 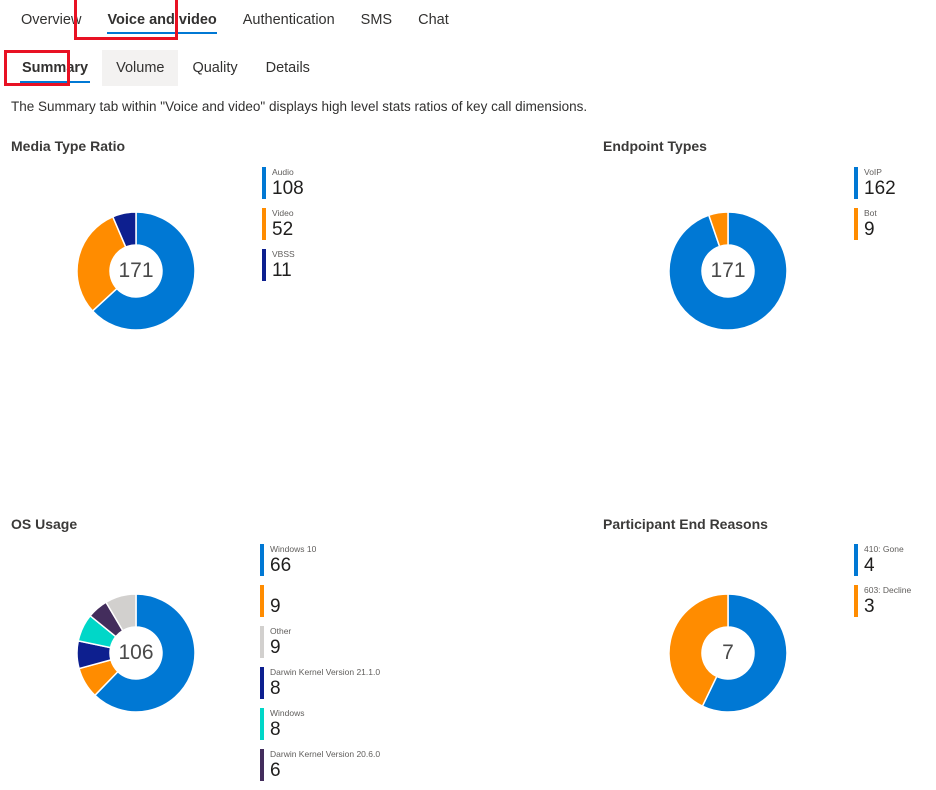 I want to click on legend-value: 52, so click(x=283, y=229).